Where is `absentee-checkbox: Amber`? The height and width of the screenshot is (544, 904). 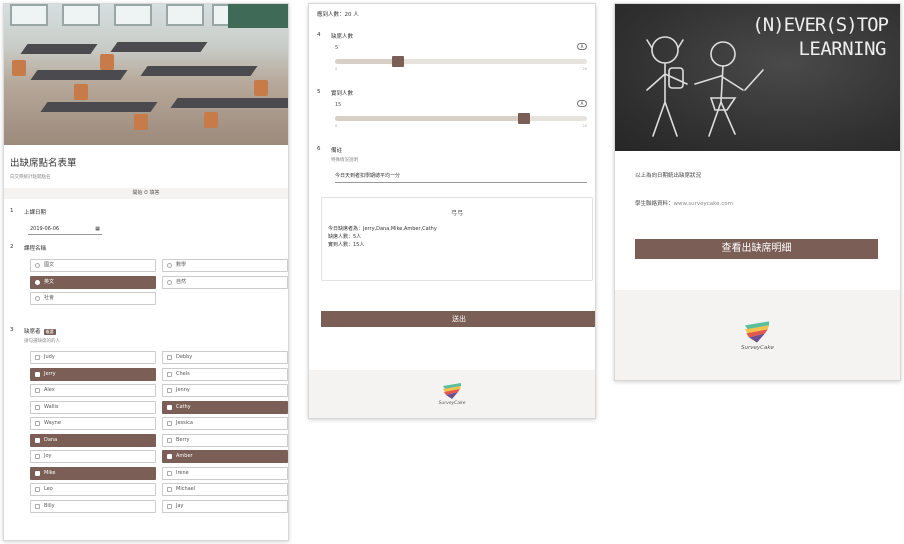
absentee-checkbox: Amber is located at coordinates (225, 456).